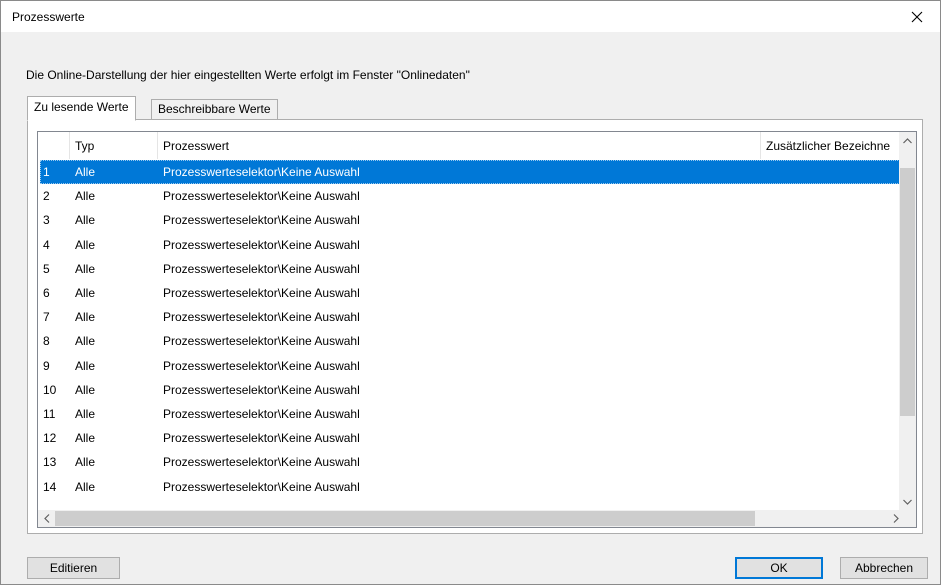  What do you see at coordinates (832, 145) in the screenshot?
I see `column-header-zusaetzlicher-bezeichner: Zusätzlicher Bezeichne` at bounding box center [832, 145].